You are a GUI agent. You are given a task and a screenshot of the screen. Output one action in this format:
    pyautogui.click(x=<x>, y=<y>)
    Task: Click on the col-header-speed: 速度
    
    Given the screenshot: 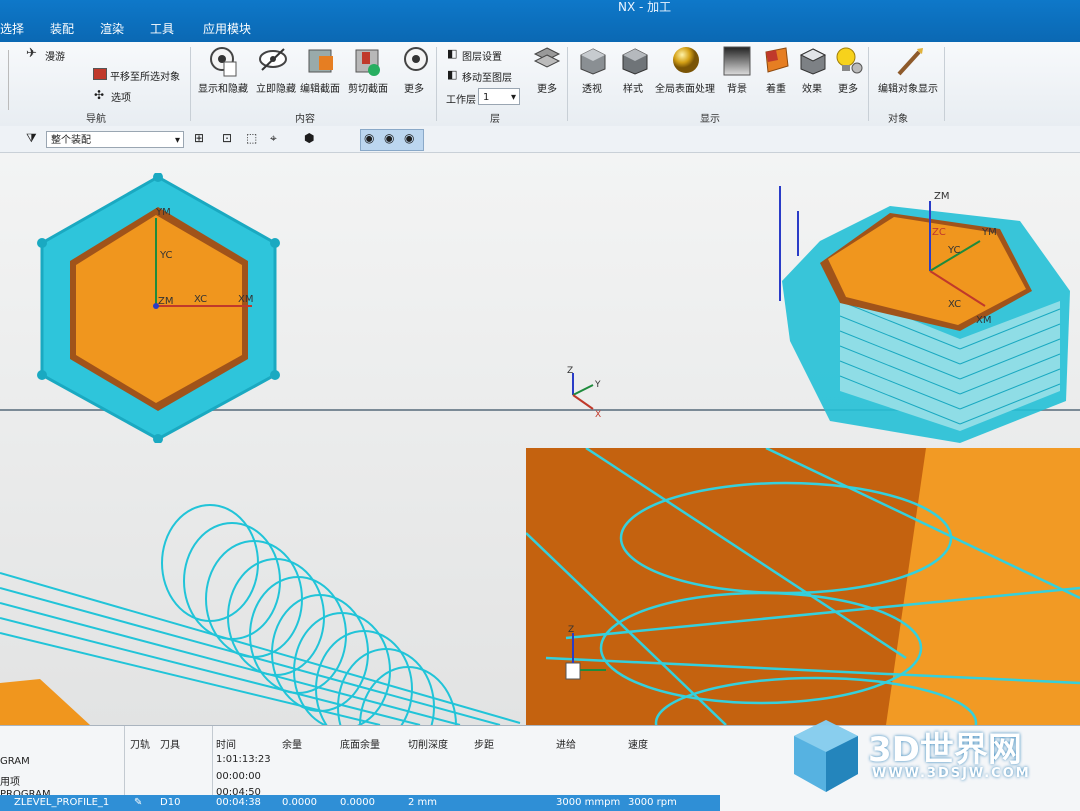 What is the action you would take?
    pyautogui.click(x=638, y=743)
    